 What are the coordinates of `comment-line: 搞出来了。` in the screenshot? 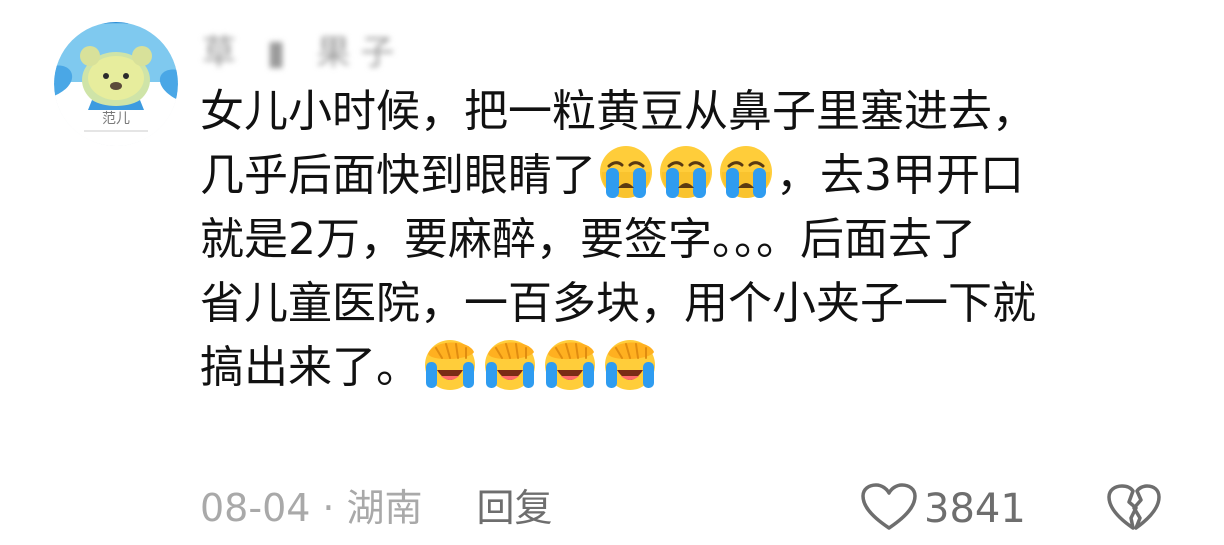 It's located at (695, 368).